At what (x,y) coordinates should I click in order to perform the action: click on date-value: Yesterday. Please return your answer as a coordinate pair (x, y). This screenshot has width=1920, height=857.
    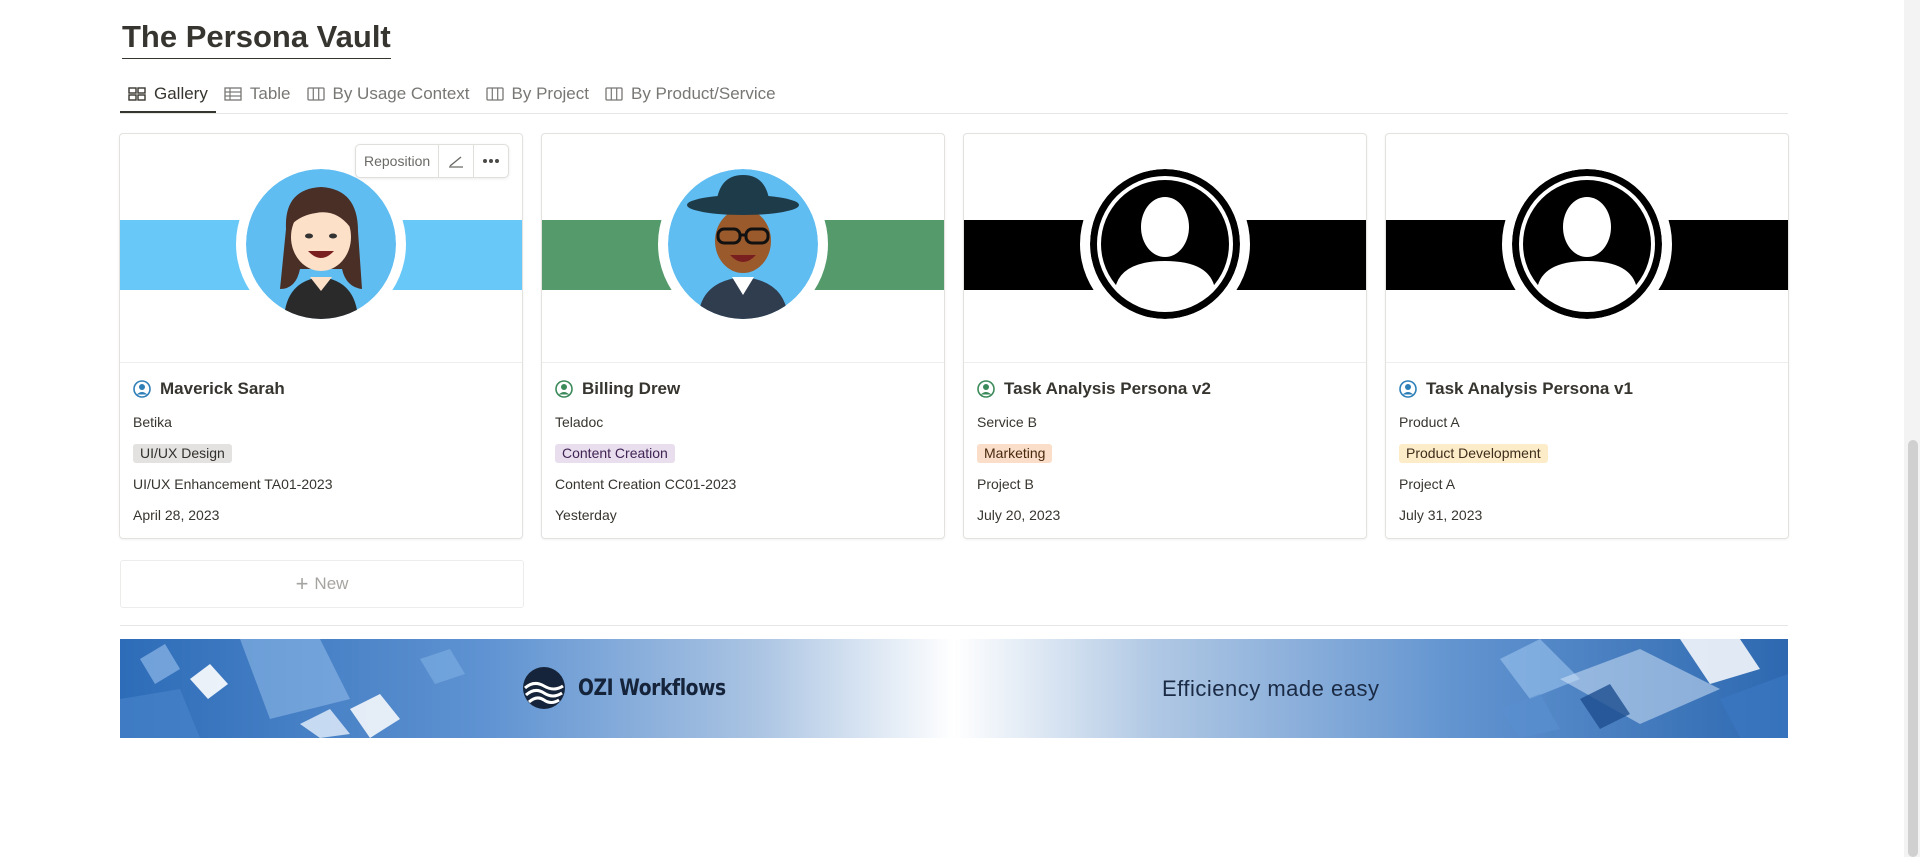
    Looking at the image, I should click on (586, 515).